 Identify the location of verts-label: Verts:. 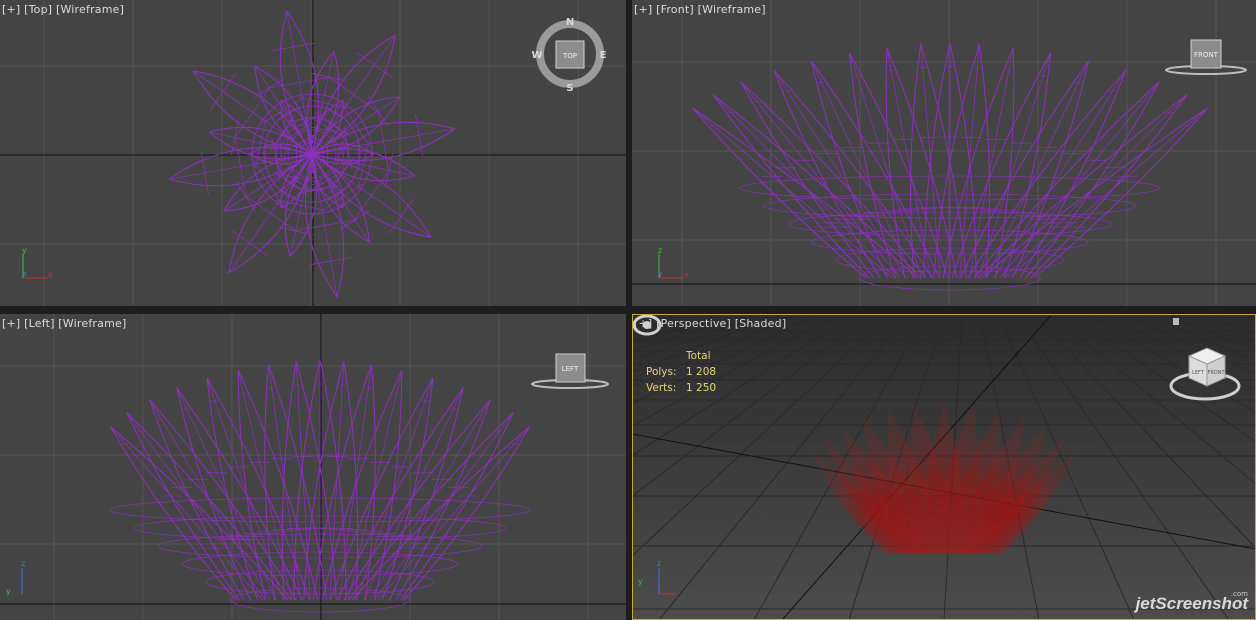
(661, 388).